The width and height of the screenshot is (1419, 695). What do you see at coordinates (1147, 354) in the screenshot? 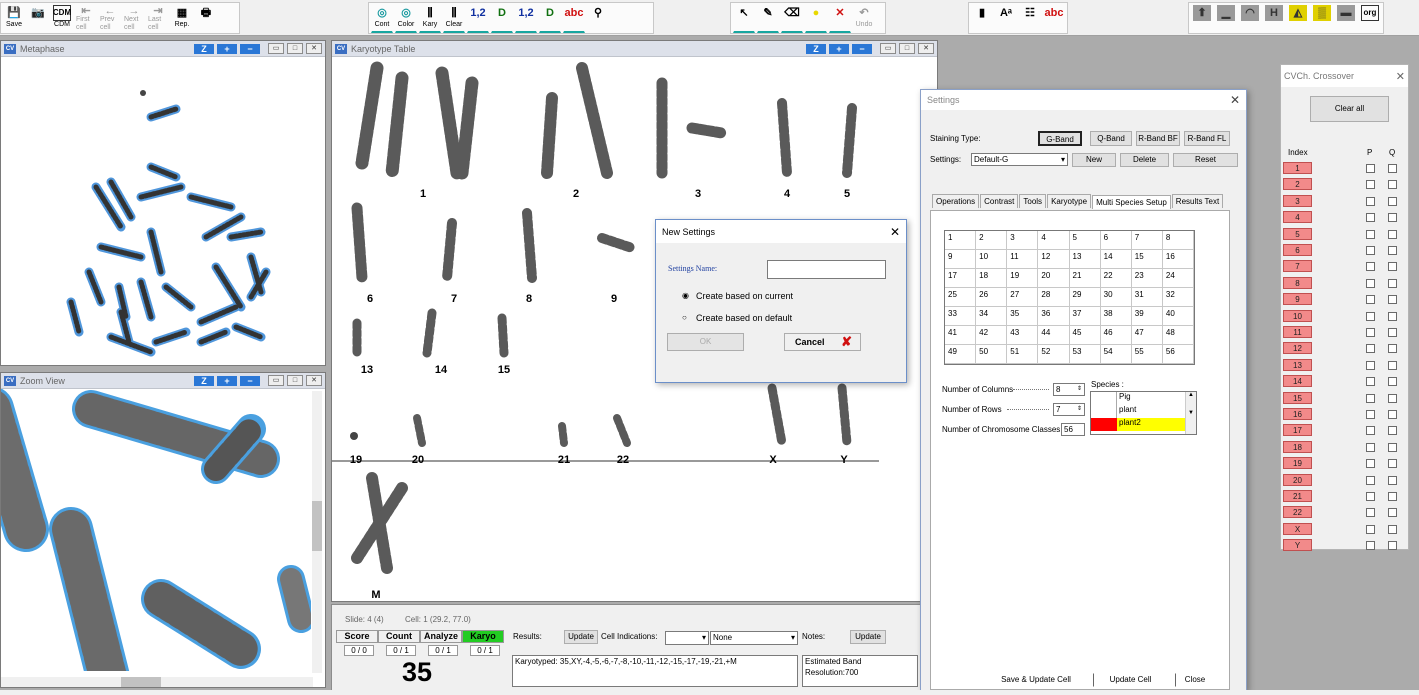
I see `grid-cell: 55` at bounding box center [1147, 354].